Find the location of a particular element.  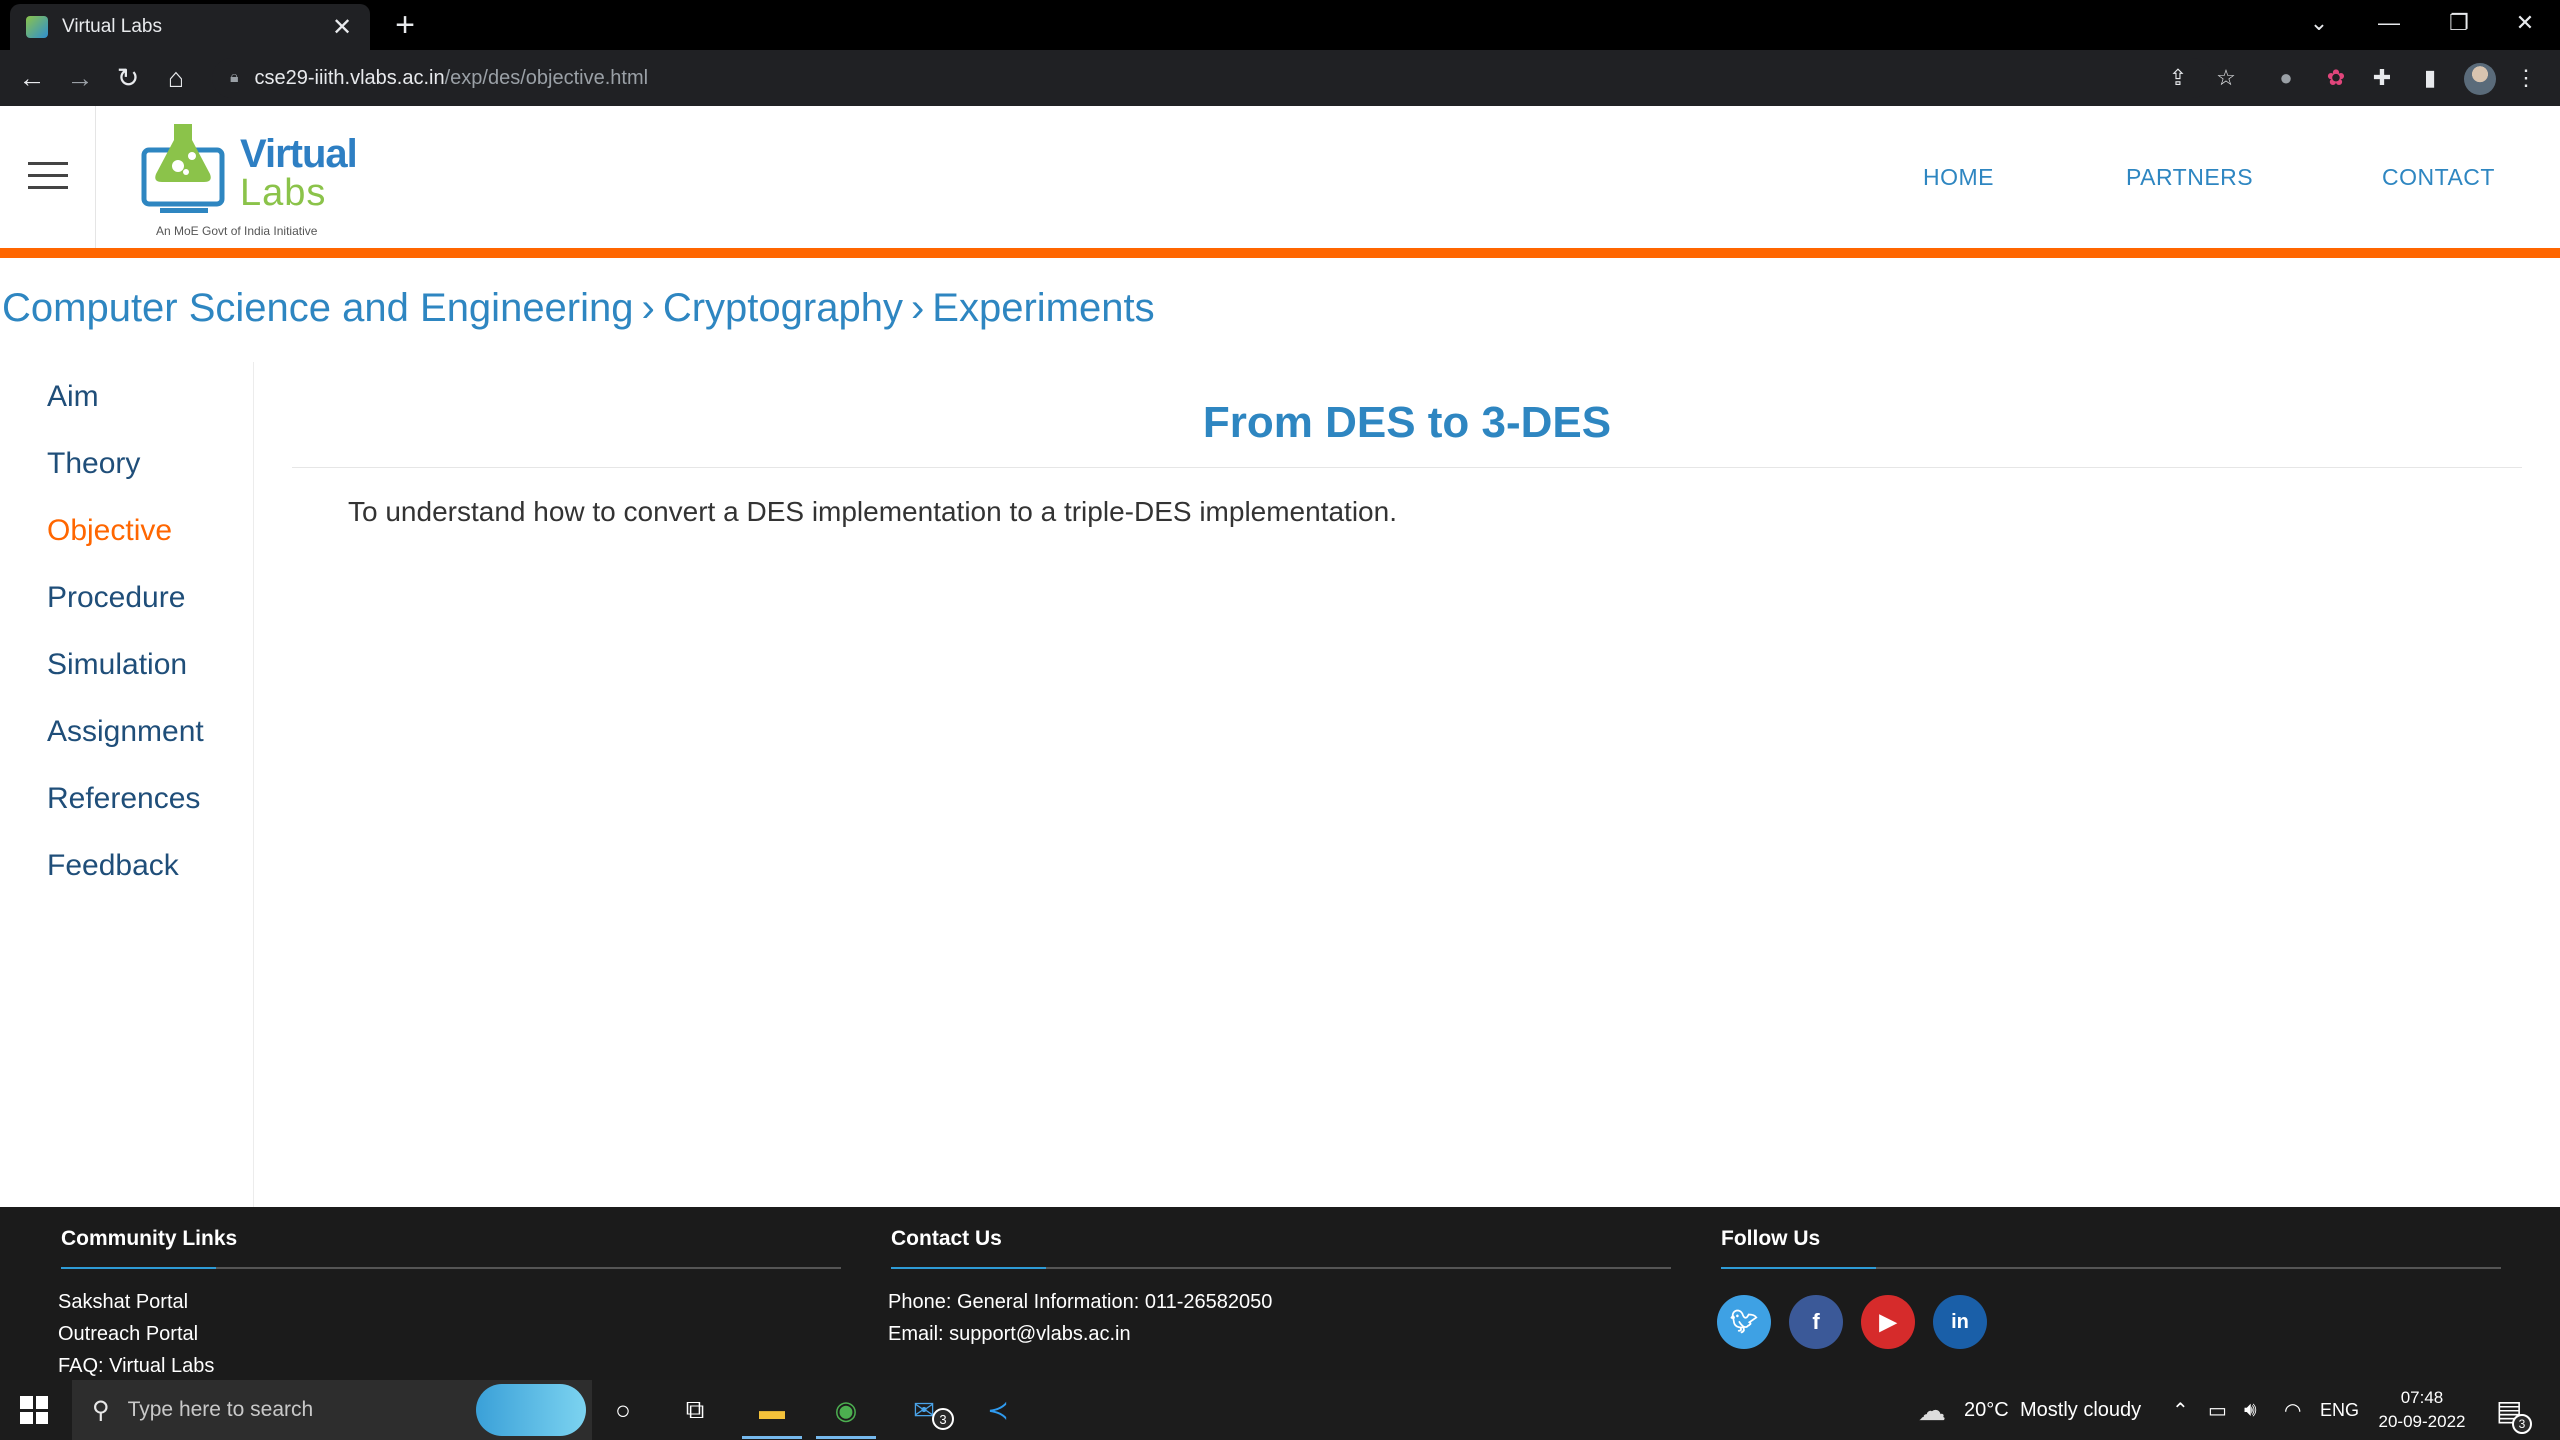

footer-link-outreach: Outreach Portal is located at coordinates (128, 1334).